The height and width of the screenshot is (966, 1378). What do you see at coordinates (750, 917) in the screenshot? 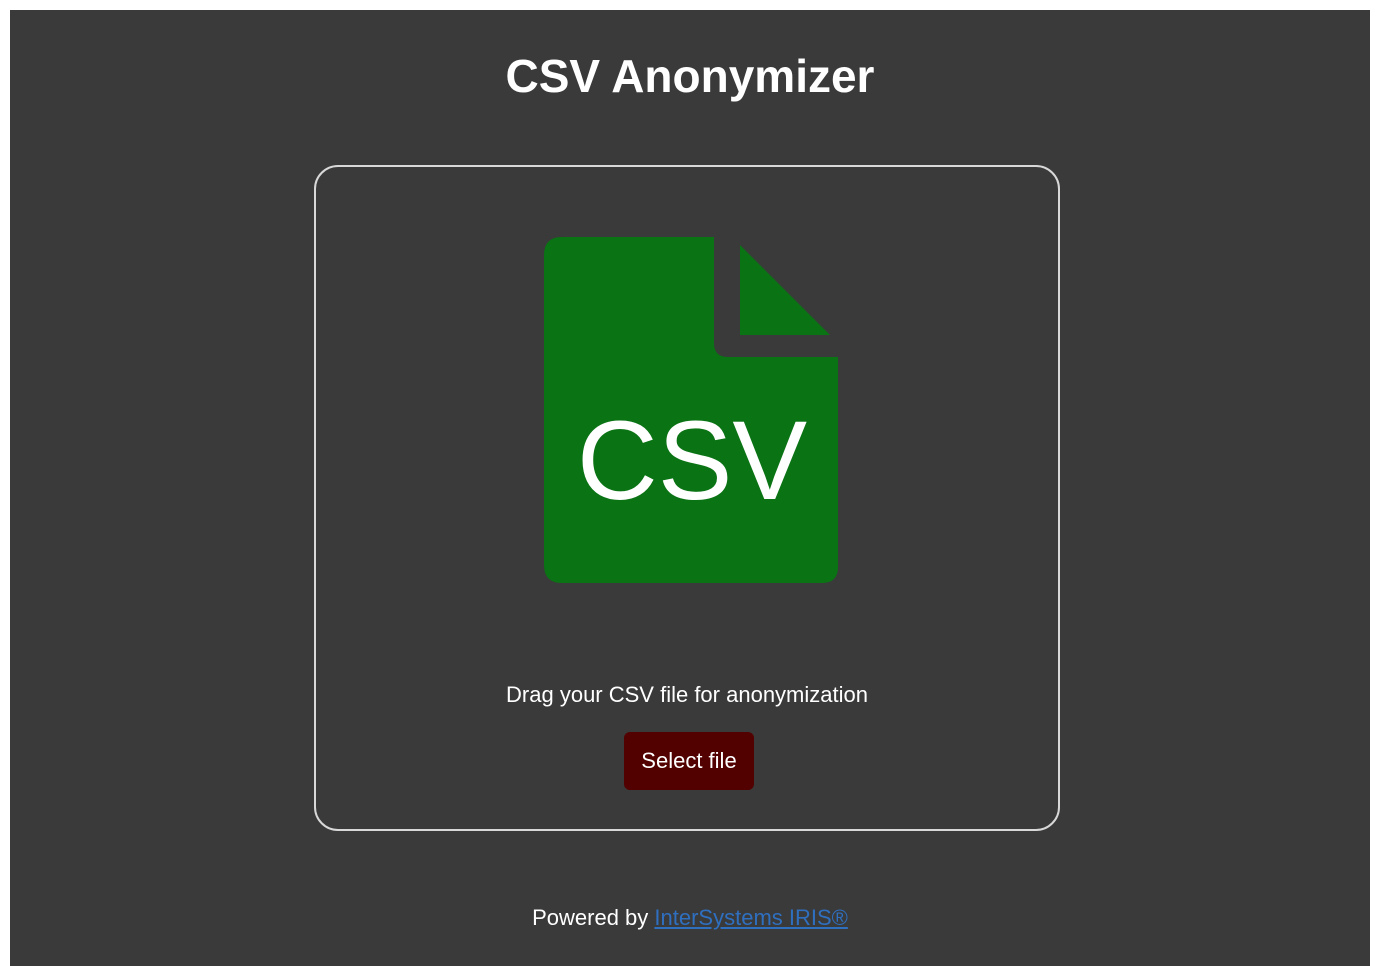
I see `intersystems-iris-link: InterSystems IRIS®` at bounding box center [750, 917].